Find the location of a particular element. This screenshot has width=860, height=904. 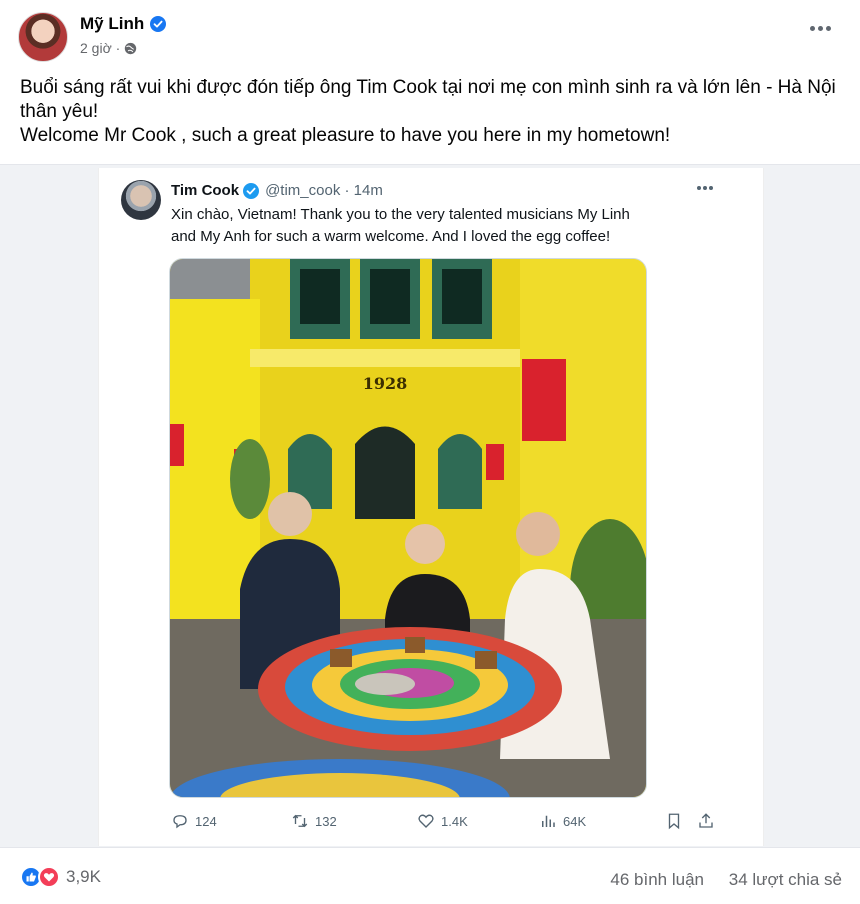

more-icon is located at coordinates (820, 28).